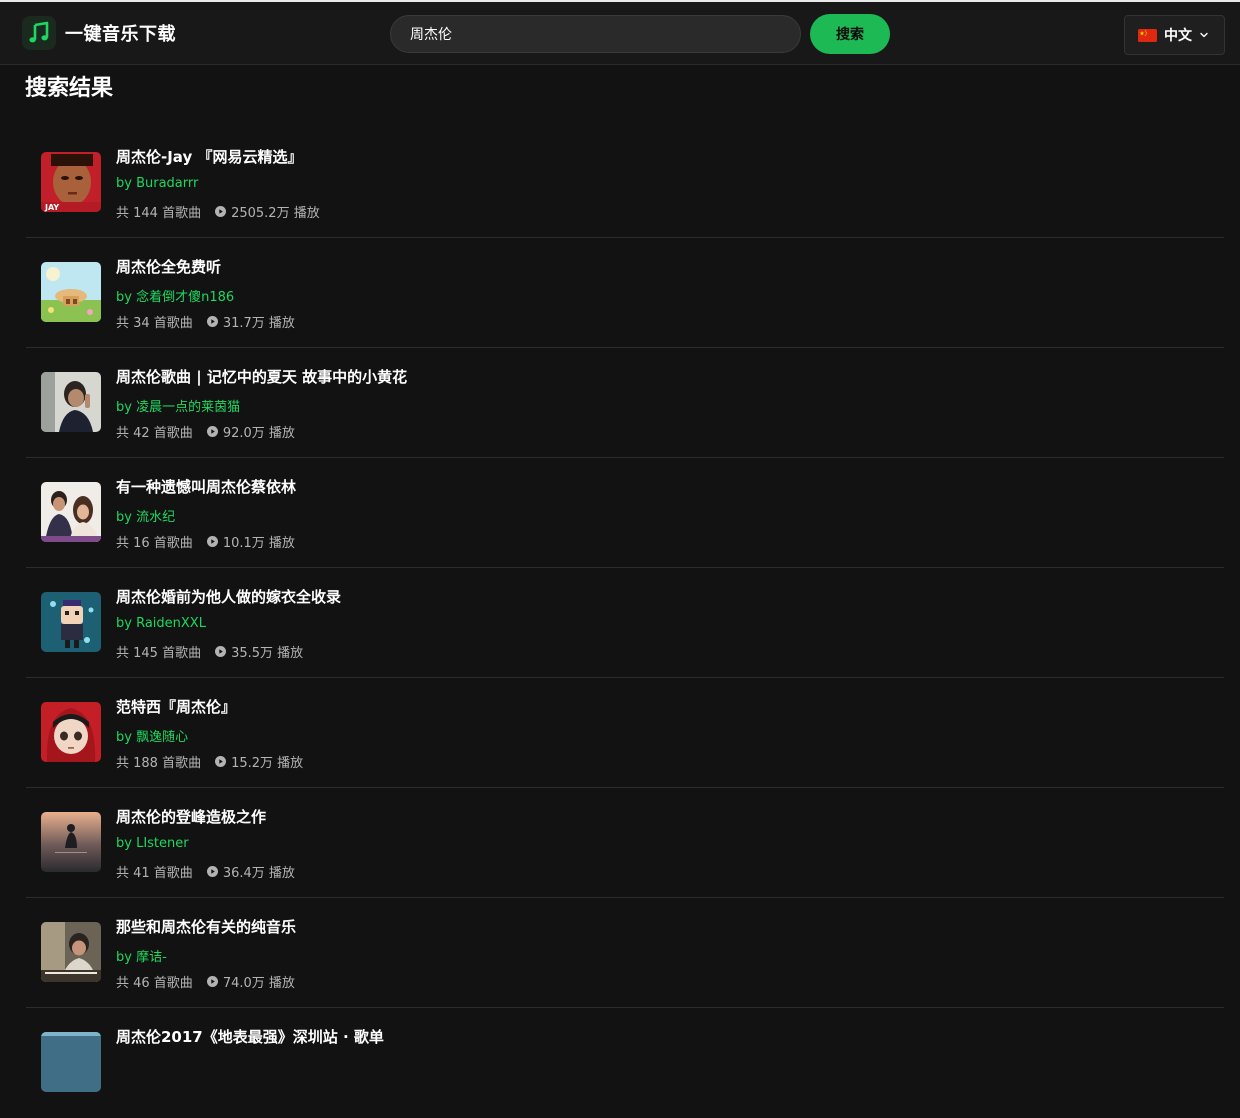 The height and width of the screenshot is (1118, 1240). I want to click on playlist-row: 周杰伦的登峰造极之作 by LIstener 共 41 首歌曲 36.4万 播放, so click(625, 843).